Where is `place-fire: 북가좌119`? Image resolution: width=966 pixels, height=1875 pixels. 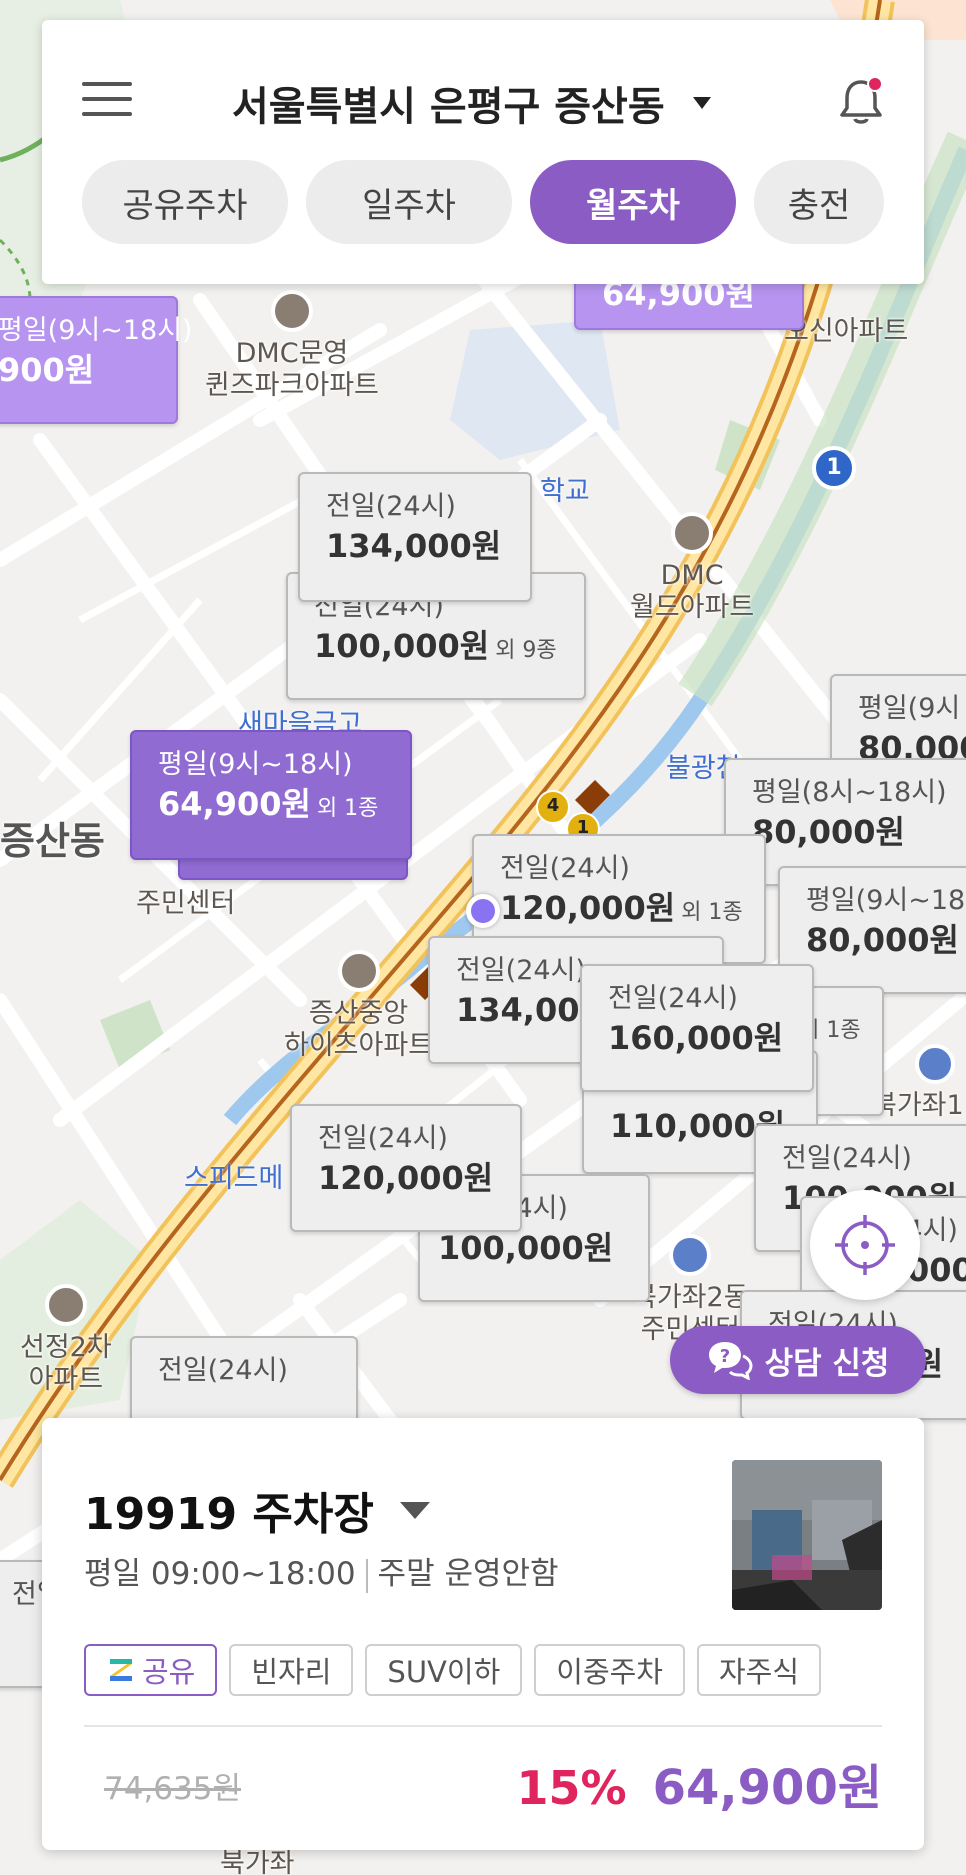 place-fire: 북가좌119 is located at coordinates (919, 1083).